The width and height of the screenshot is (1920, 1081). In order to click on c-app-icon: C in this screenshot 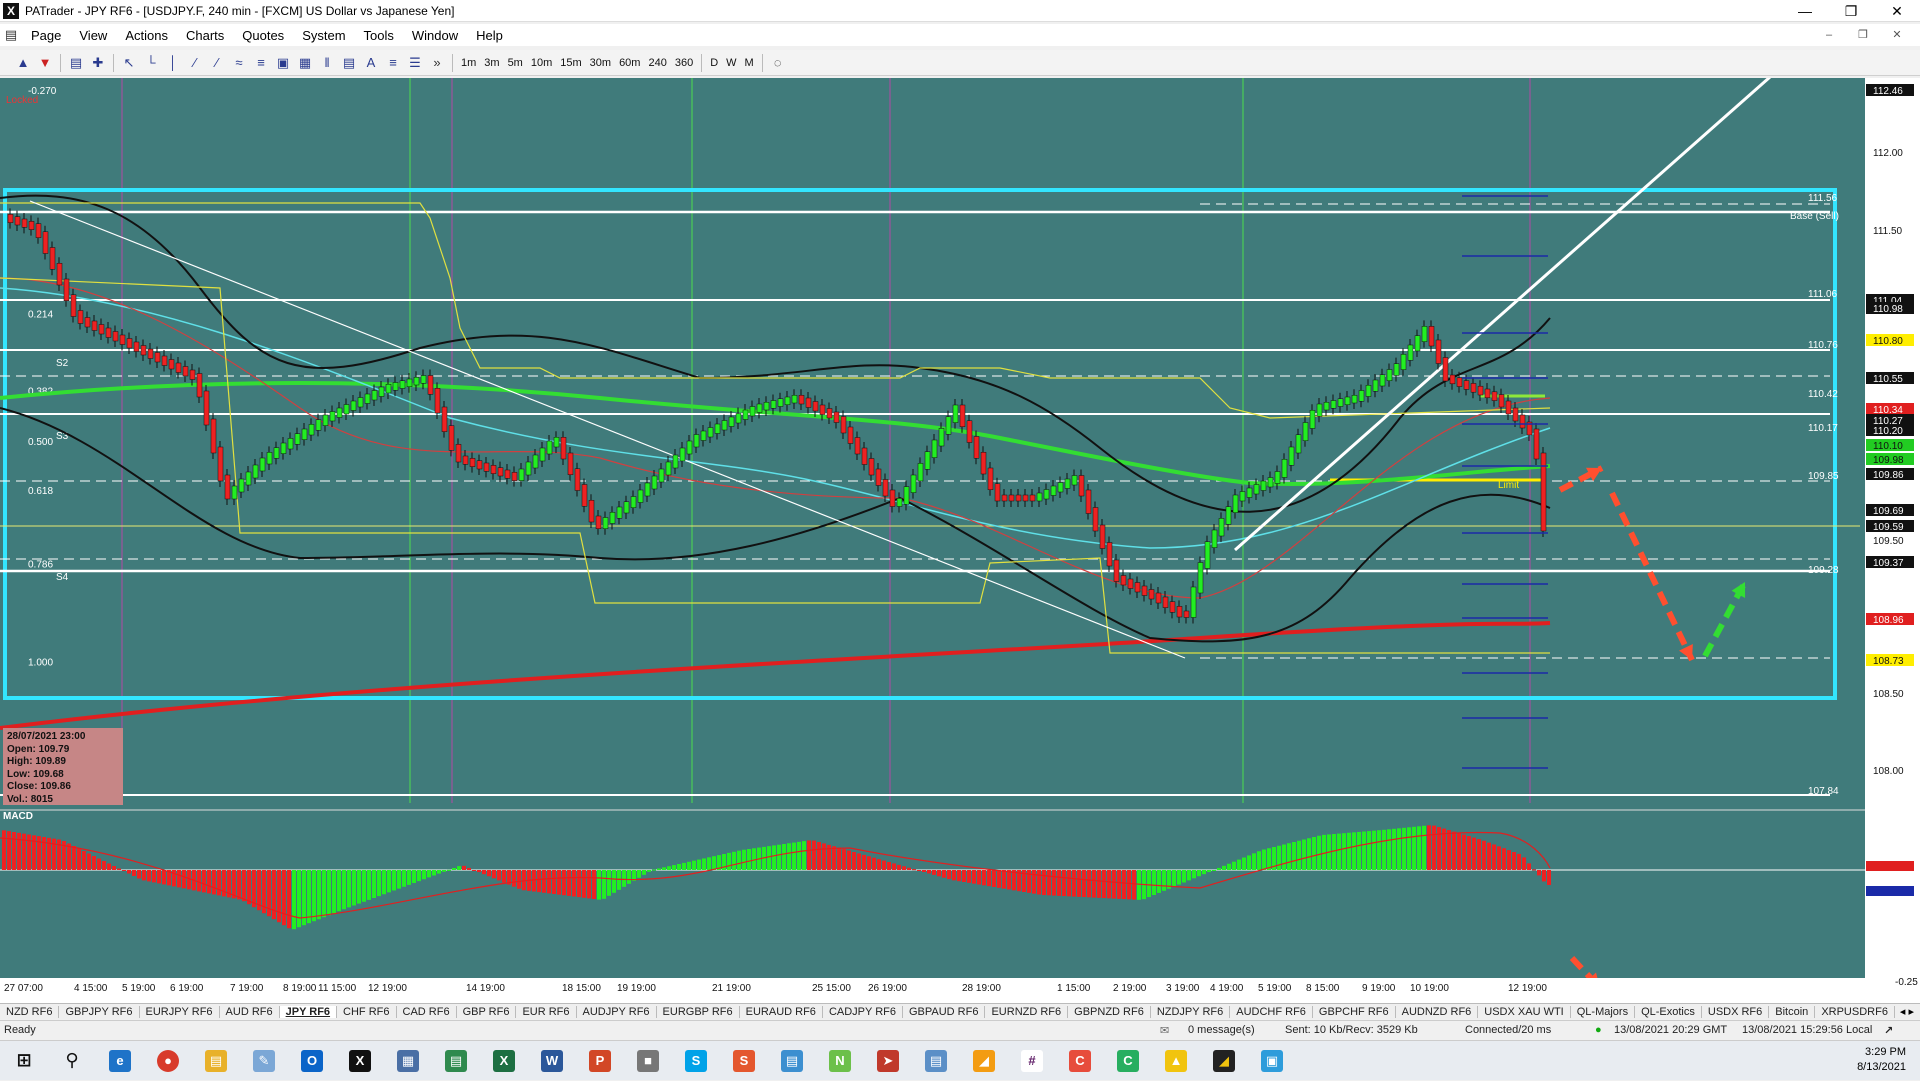, I will do `click(1080, 1061)`.